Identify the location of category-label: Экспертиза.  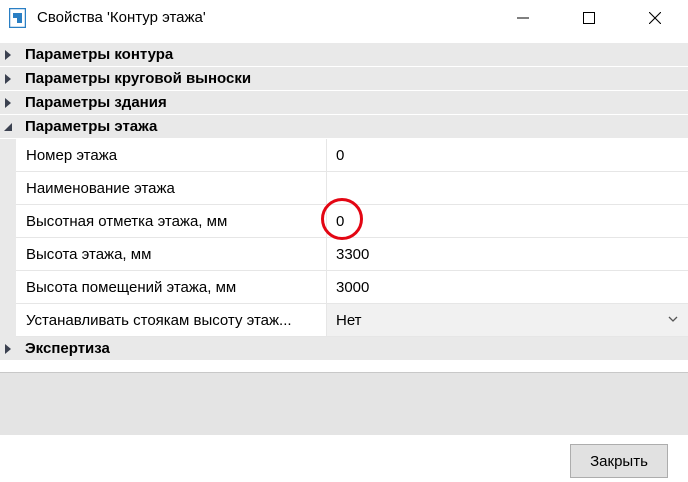
(67, 348).